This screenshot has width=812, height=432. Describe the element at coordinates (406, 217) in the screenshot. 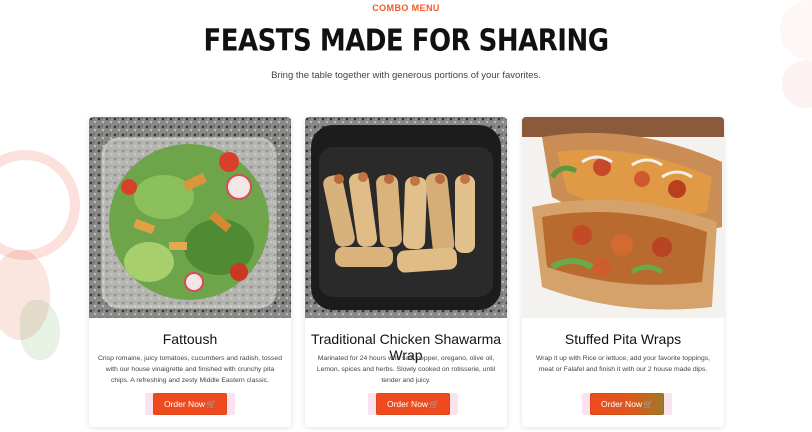

I see `shawarma-photo` at that location.